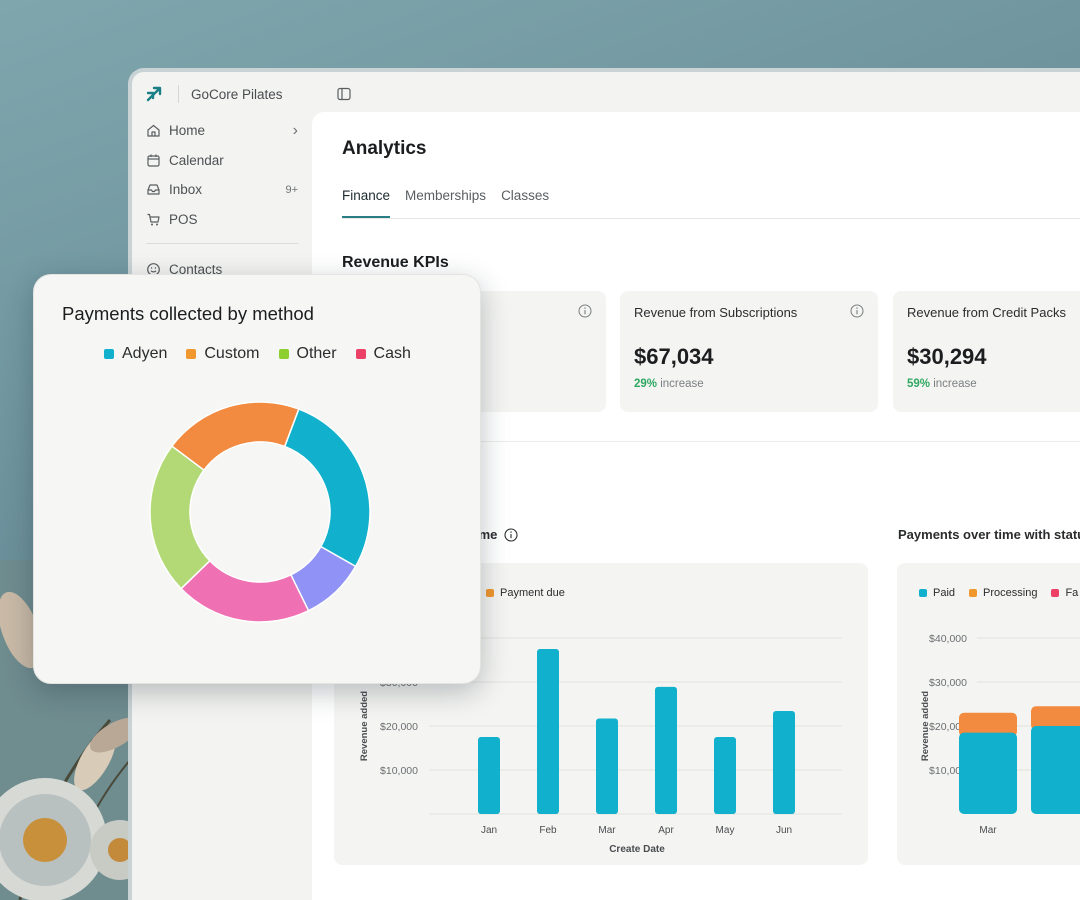  What do you see at coordinates (637, 849) in the screenshot?
I see `x-axis-label: Create Date` at bounding box center [637, 849].